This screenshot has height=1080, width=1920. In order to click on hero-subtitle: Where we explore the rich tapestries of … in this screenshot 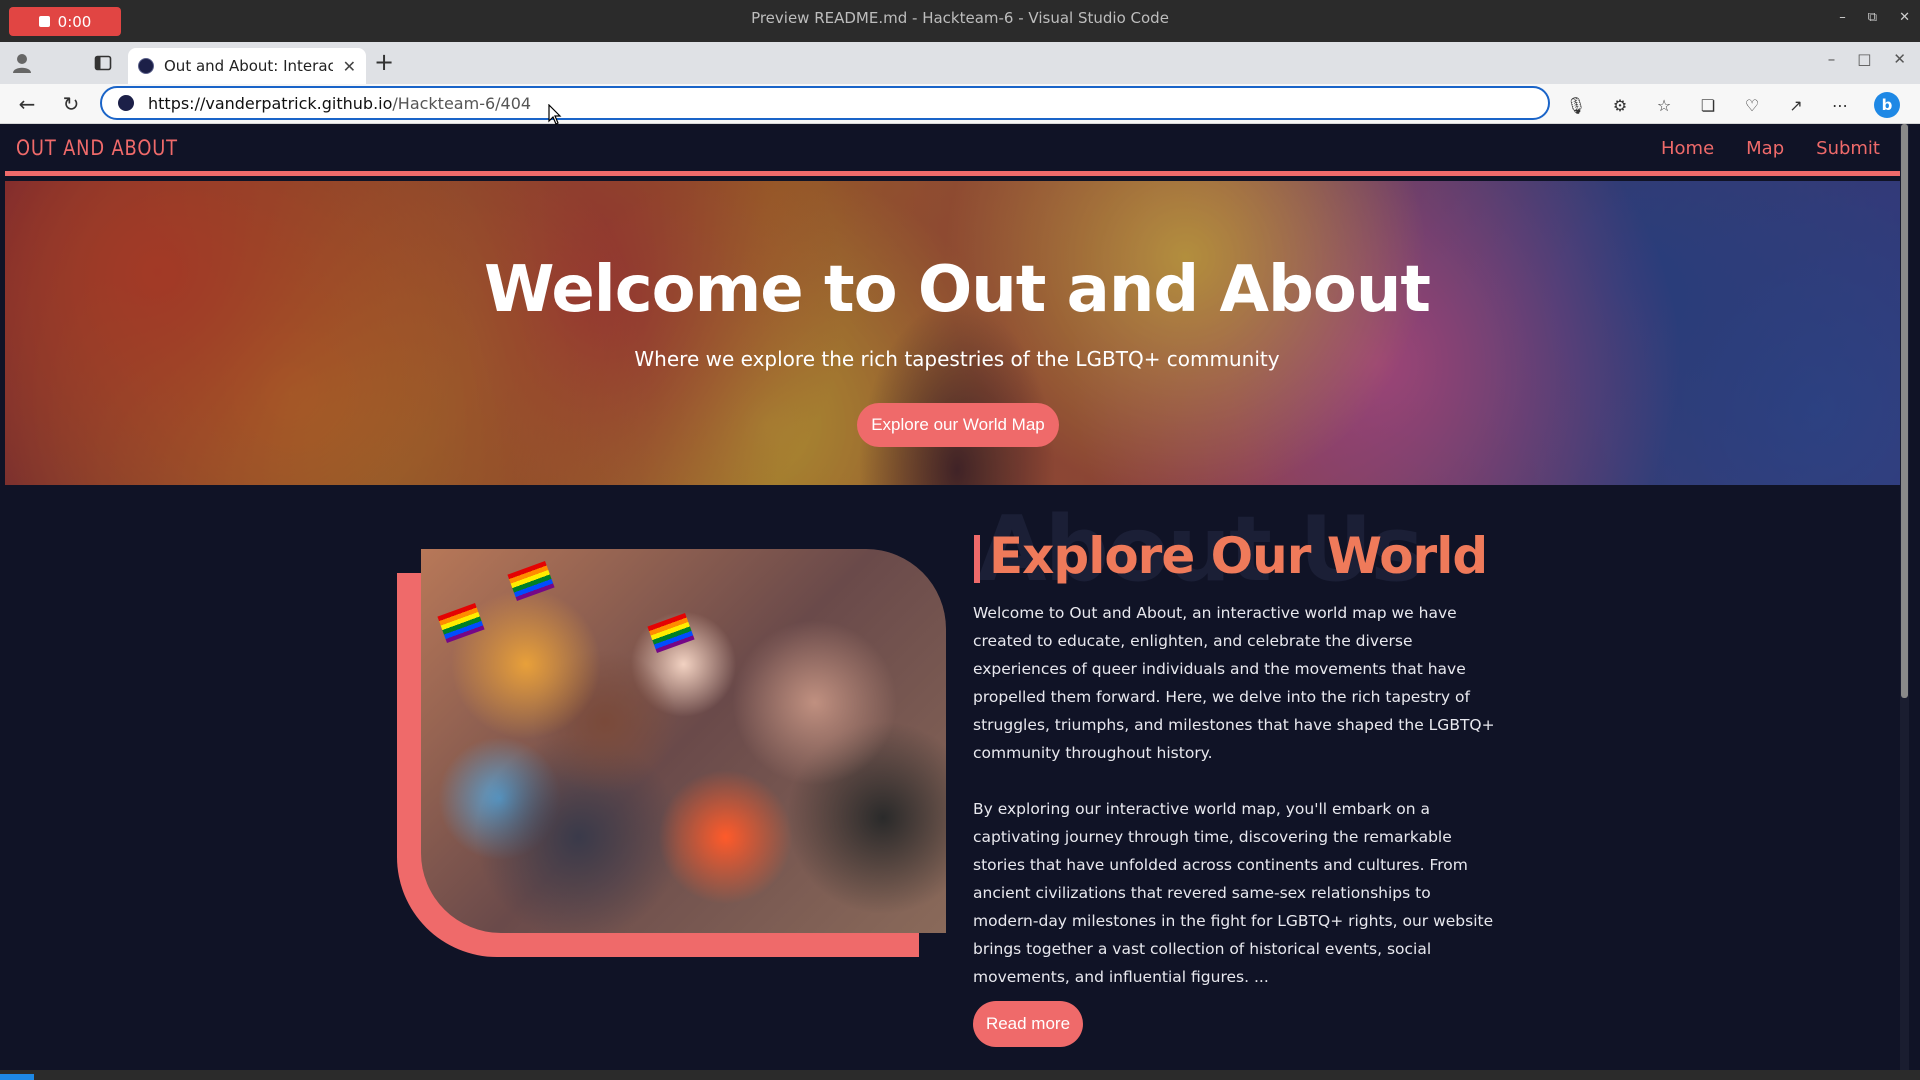, I will do `click(957, 359)`.